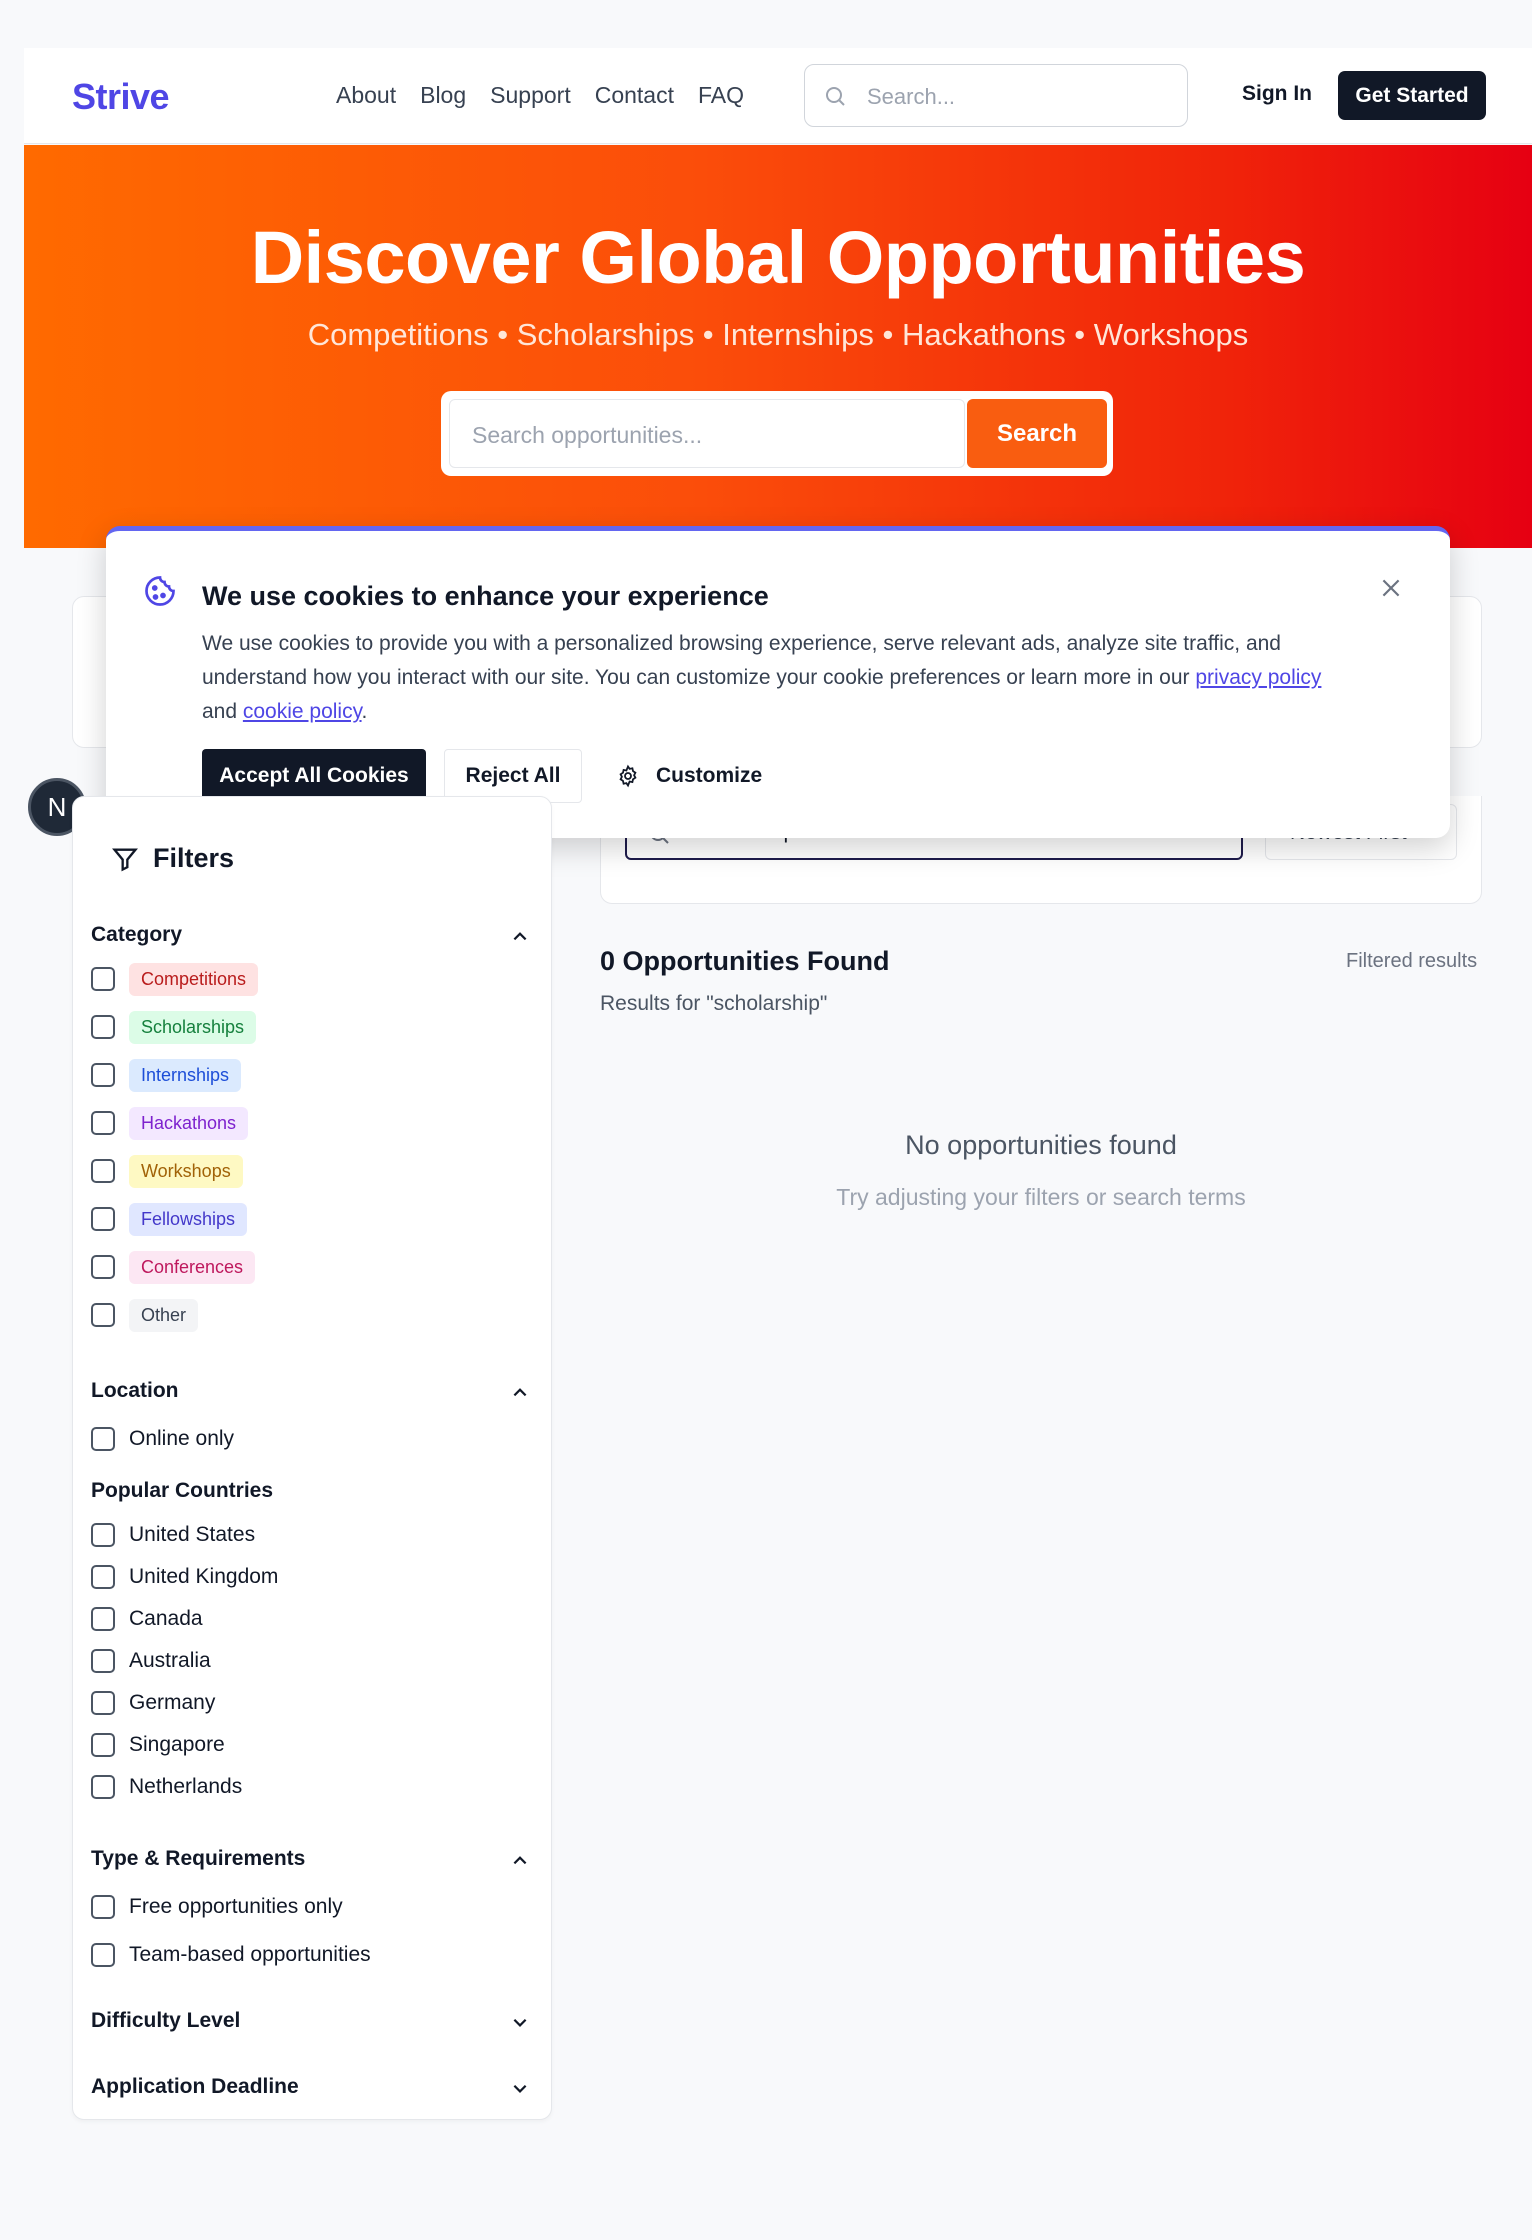 This screenshot has height=2240, width=1532. Describe the element at coordinates (1041, 1145) in the screenshot. I see `empty-state-title: No opportunities found` at that location.